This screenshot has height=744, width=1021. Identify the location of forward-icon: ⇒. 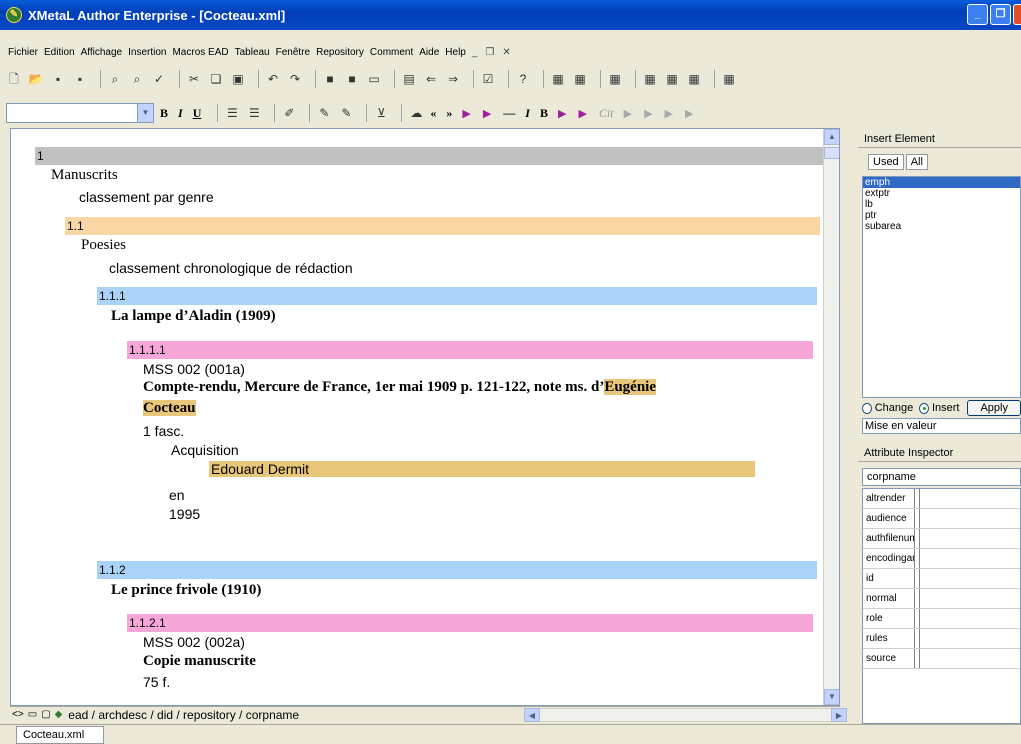
(453, 79).